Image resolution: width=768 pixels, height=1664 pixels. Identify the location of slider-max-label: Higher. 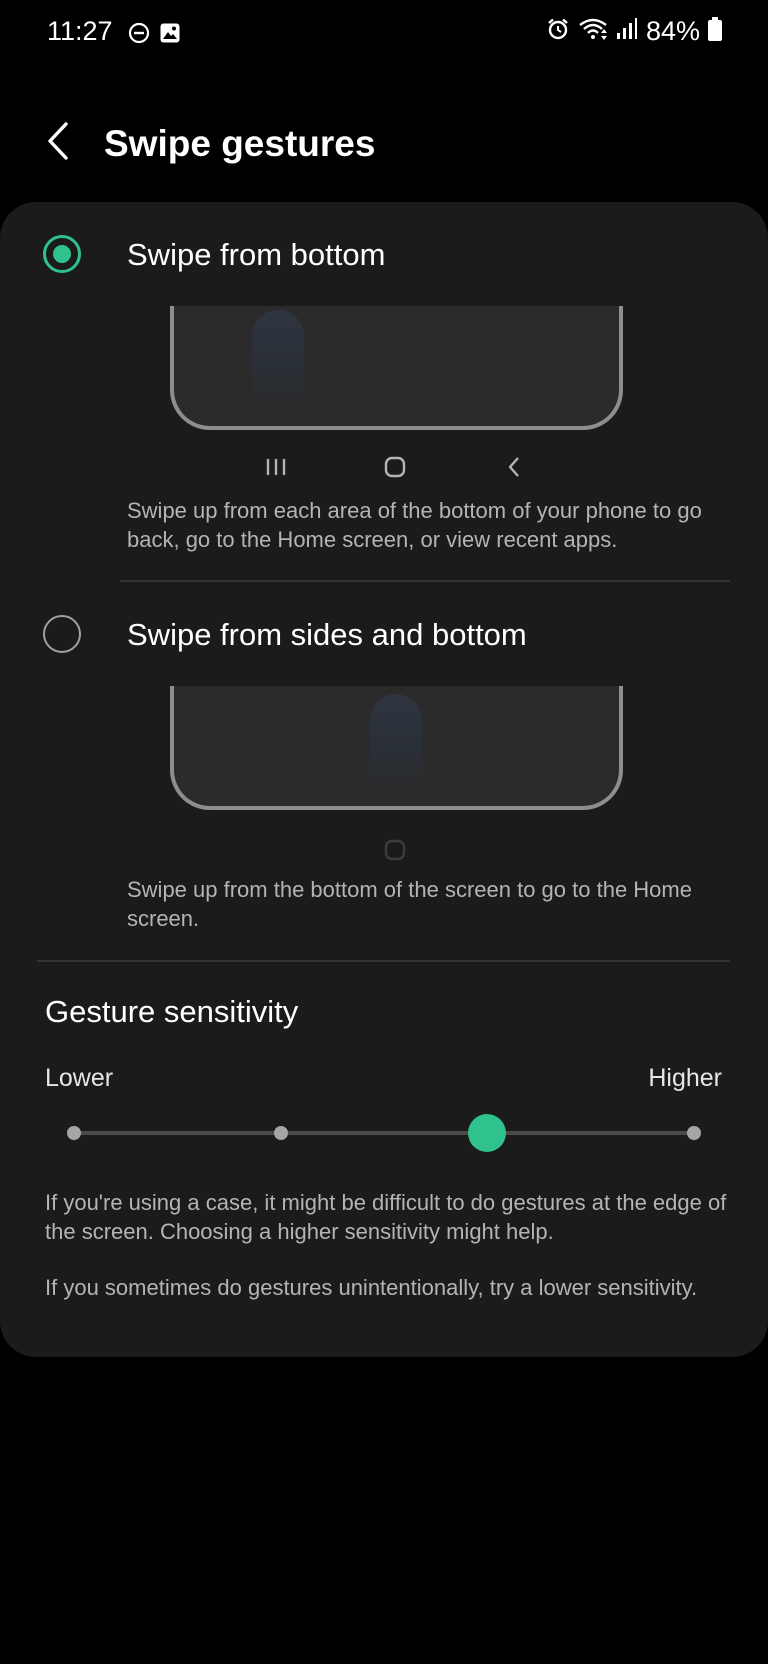
(685, 1078).